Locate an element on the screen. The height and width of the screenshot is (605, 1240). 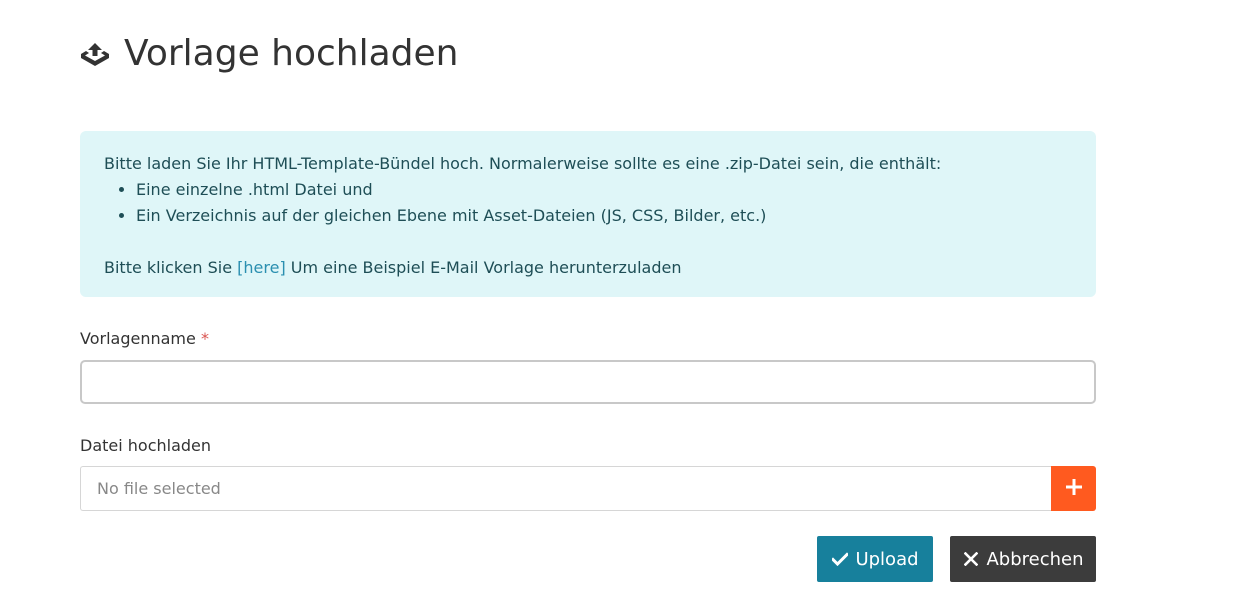
page-title: Vorlage hochladen is located at coordinates (291, 53).